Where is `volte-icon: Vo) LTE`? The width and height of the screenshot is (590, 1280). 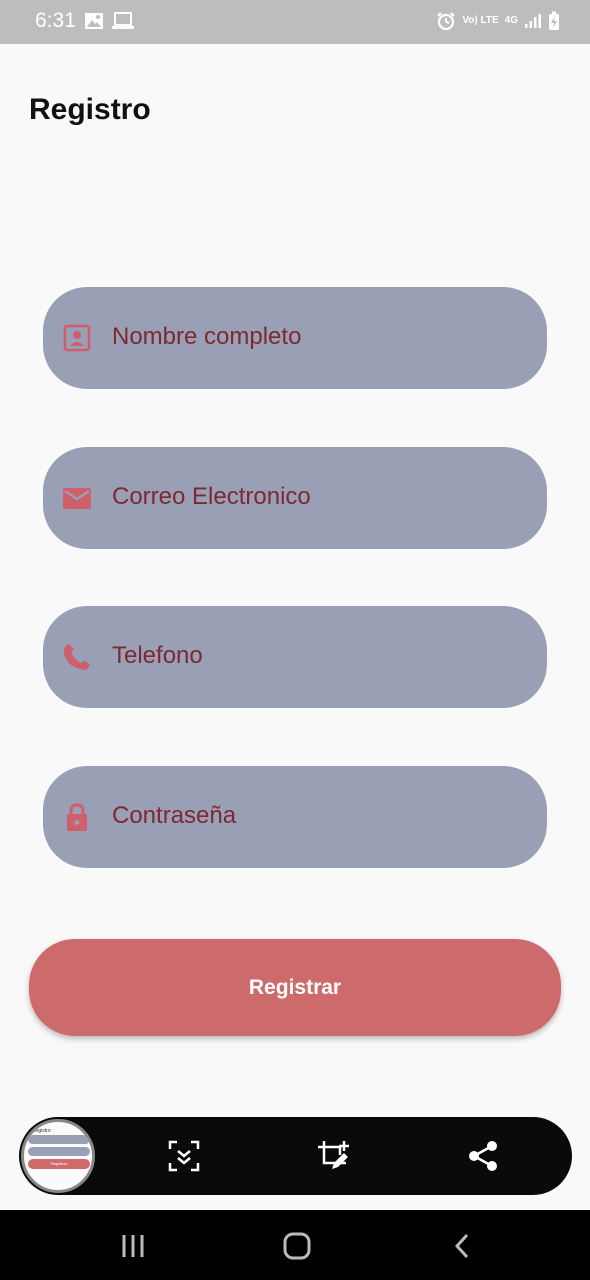 volte-icon: Vo) LTE is located at coordinates (480, 20).